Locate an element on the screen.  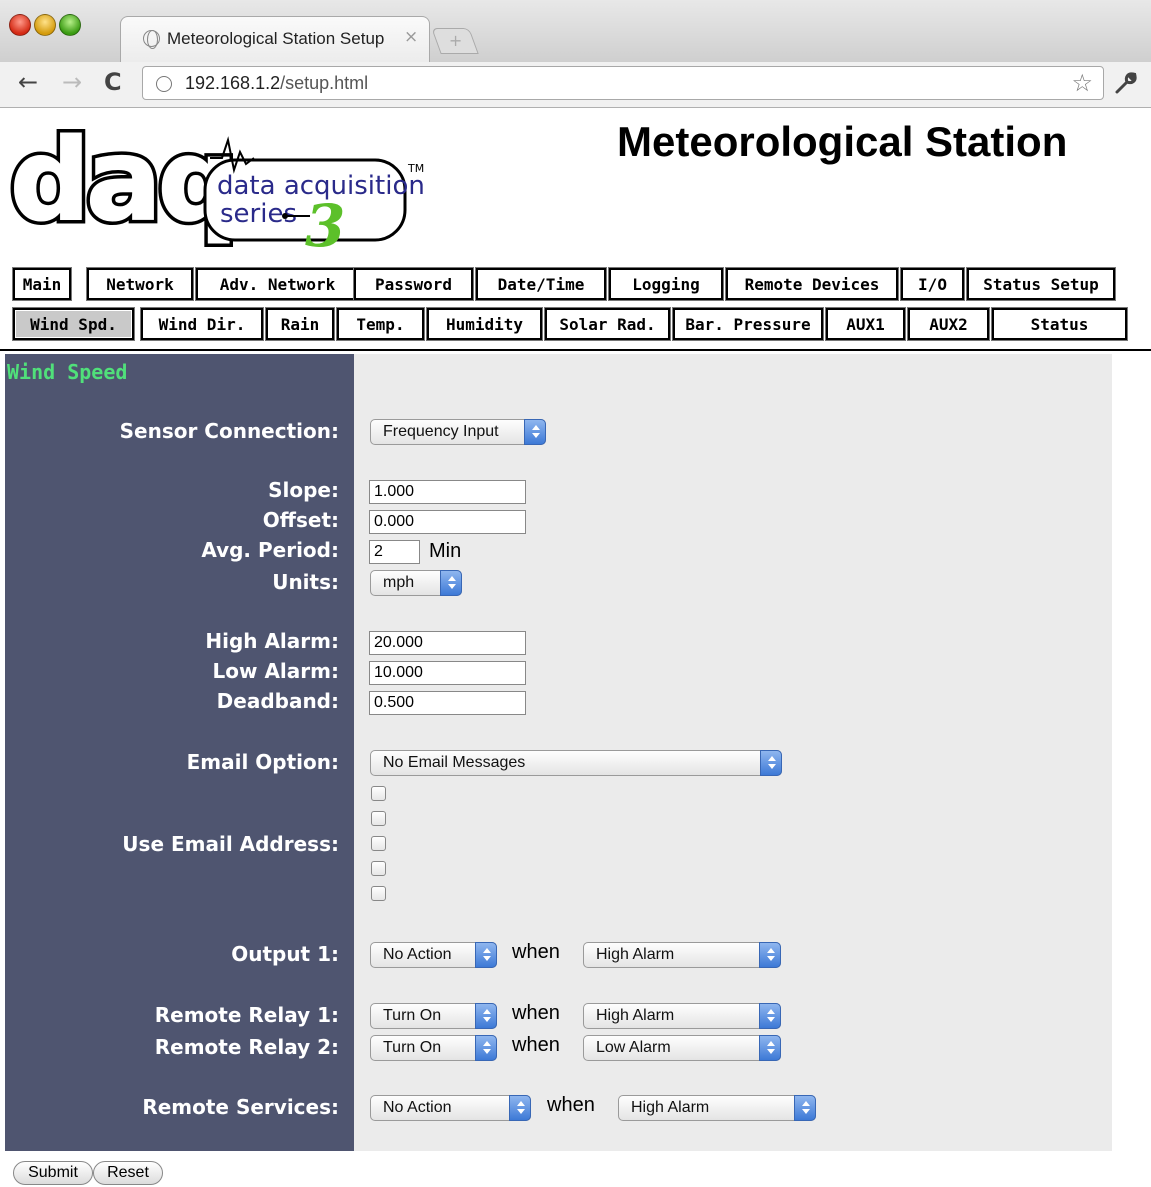
units-value: mph is located at coordinates (399, 582).